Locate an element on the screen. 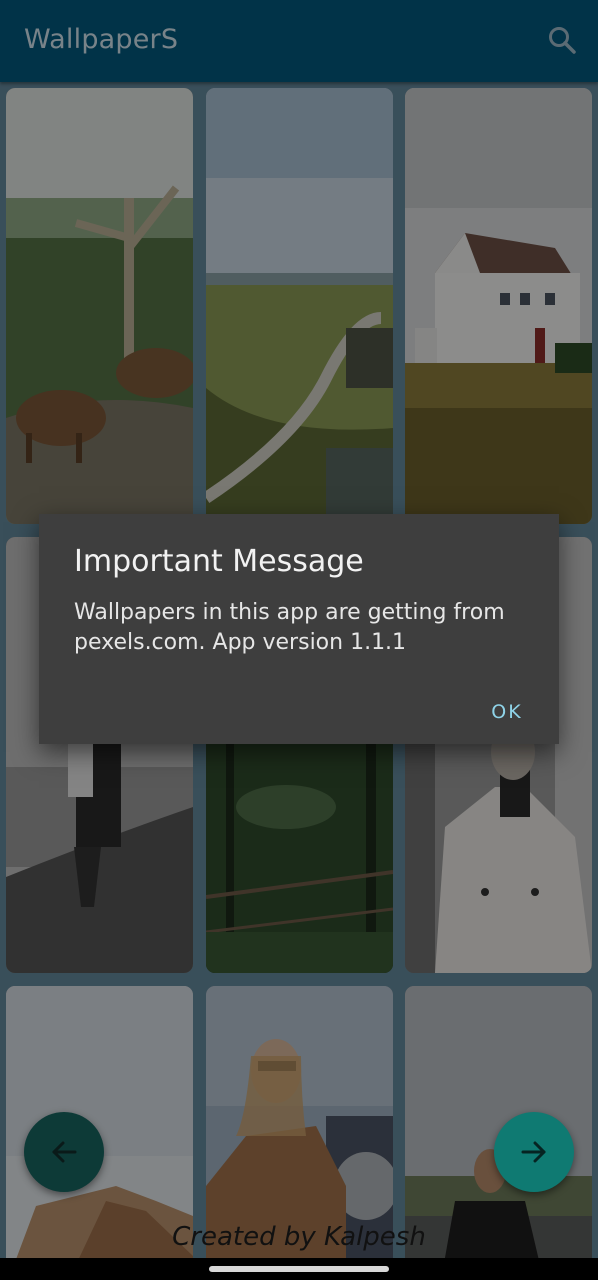  next-page-button is located at coordinates (534, 1152).